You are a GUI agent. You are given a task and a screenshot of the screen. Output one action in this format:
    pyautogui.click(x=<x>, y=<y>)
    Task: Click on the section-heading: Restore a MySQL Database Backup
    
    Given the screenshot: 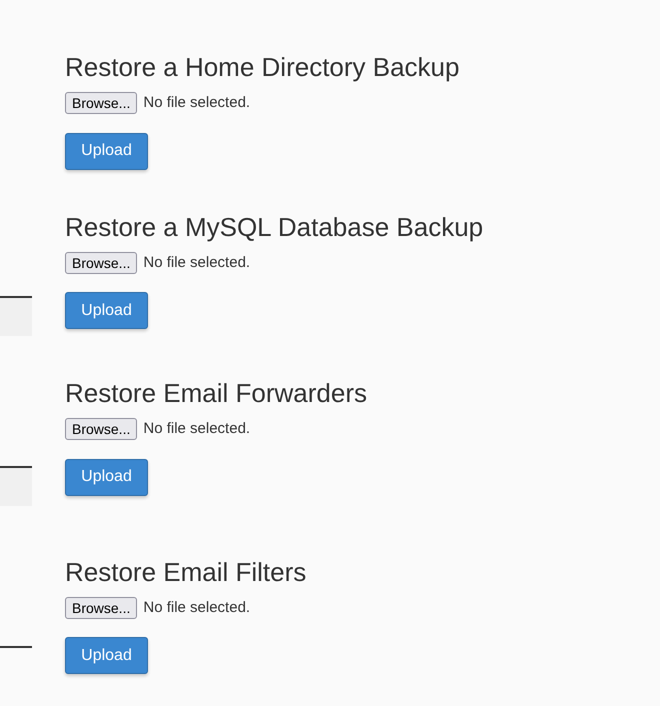 What is the action you would take?
    pyautogui.click(x=274, y=227)
    